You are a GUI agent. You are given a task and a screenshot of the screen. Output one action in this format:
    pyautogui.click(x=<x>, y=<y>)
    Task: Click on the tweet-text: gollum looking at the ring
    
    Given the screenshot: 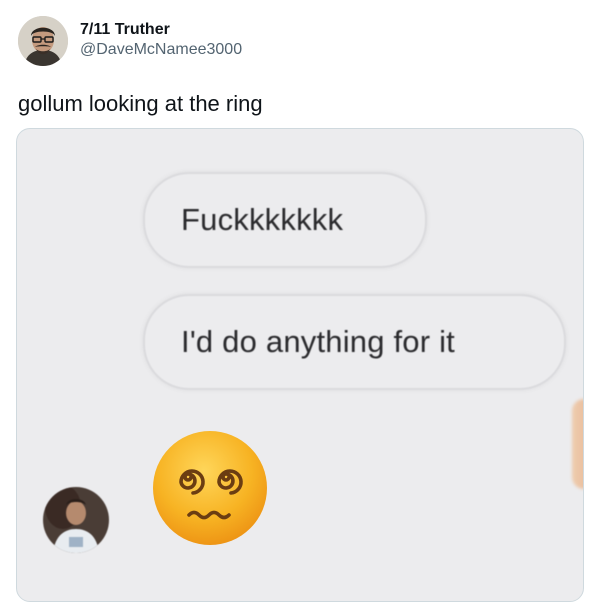 What is the action you would take?
    pyautogui.click(x=140, y=103)
    